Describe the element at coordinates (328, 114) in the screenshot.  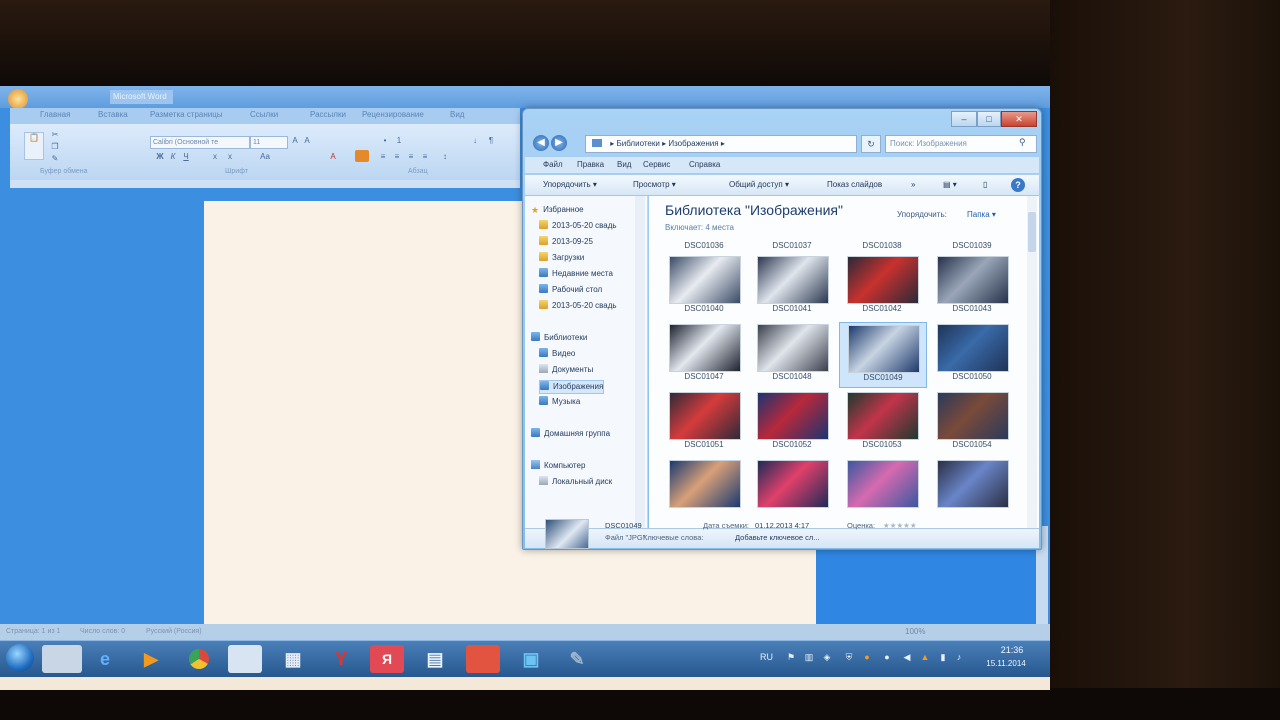
I see `word-tab: Рассылки` at that location.